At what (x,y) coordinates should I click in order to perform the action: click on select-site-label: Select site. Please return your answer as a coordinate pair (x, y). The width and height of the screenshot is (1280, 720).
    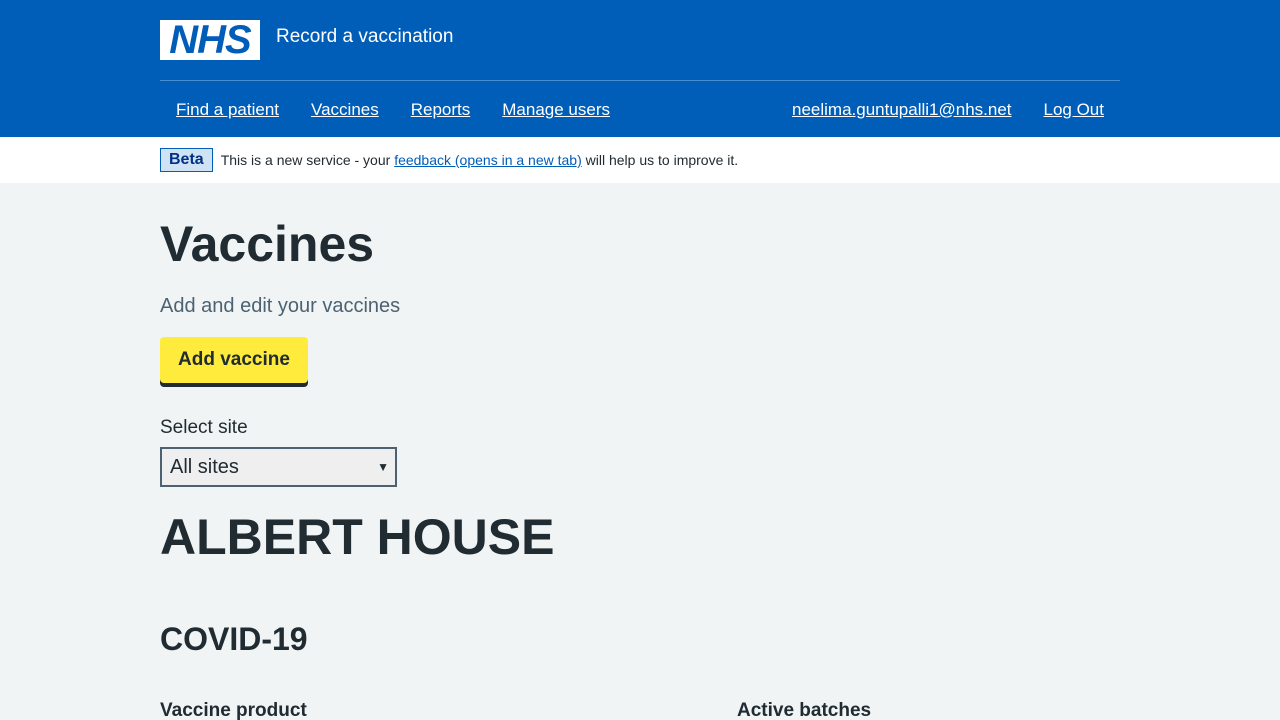
    Looking at the image, I should click on (204, 427).